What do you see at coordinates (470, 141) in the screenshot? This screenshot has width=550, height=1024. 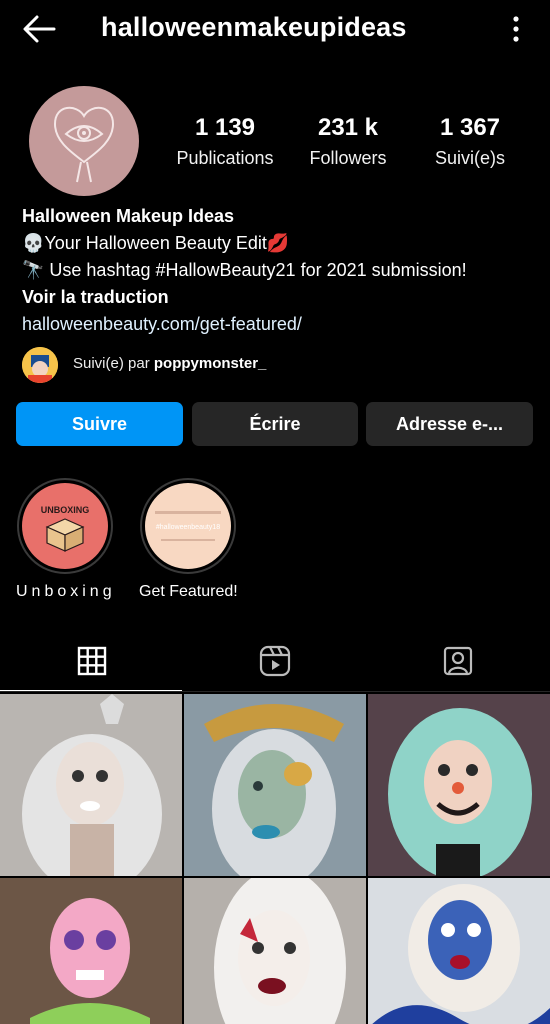 I see `stat-following: 1 367 Suivi(e)s` at bounding box center [470, 141].